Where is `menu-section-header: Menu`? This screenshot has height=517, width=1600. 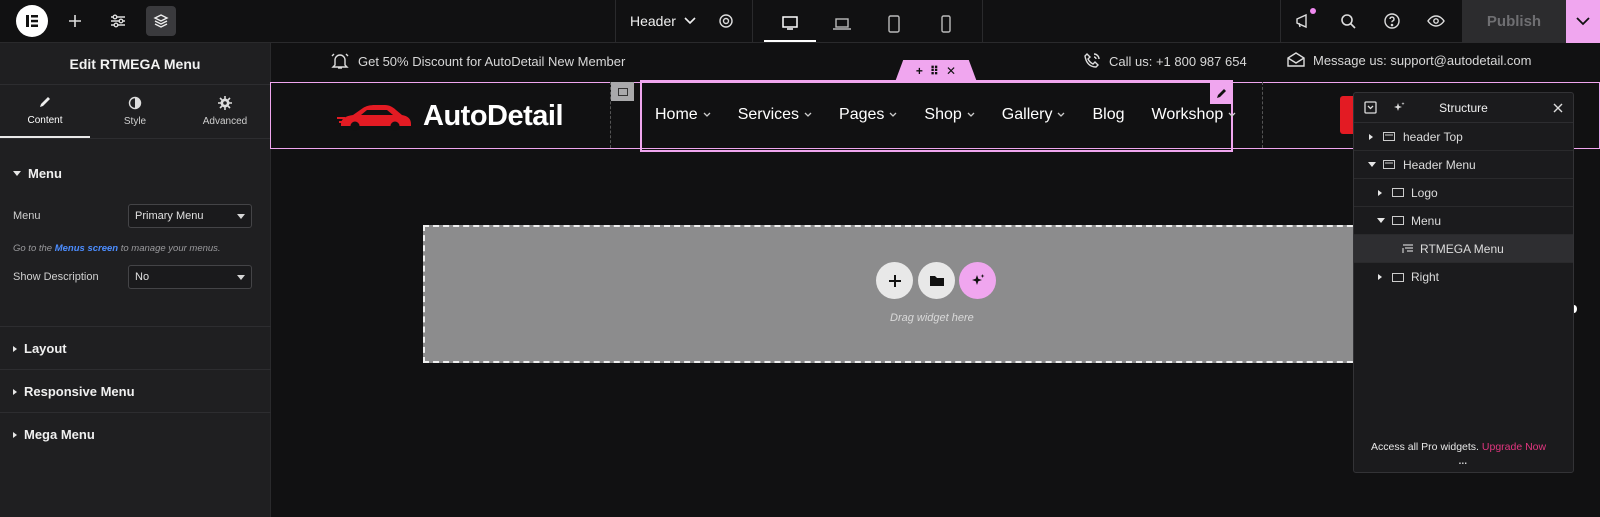 menu-section-header: Menu is located at coordinates (37, 173).